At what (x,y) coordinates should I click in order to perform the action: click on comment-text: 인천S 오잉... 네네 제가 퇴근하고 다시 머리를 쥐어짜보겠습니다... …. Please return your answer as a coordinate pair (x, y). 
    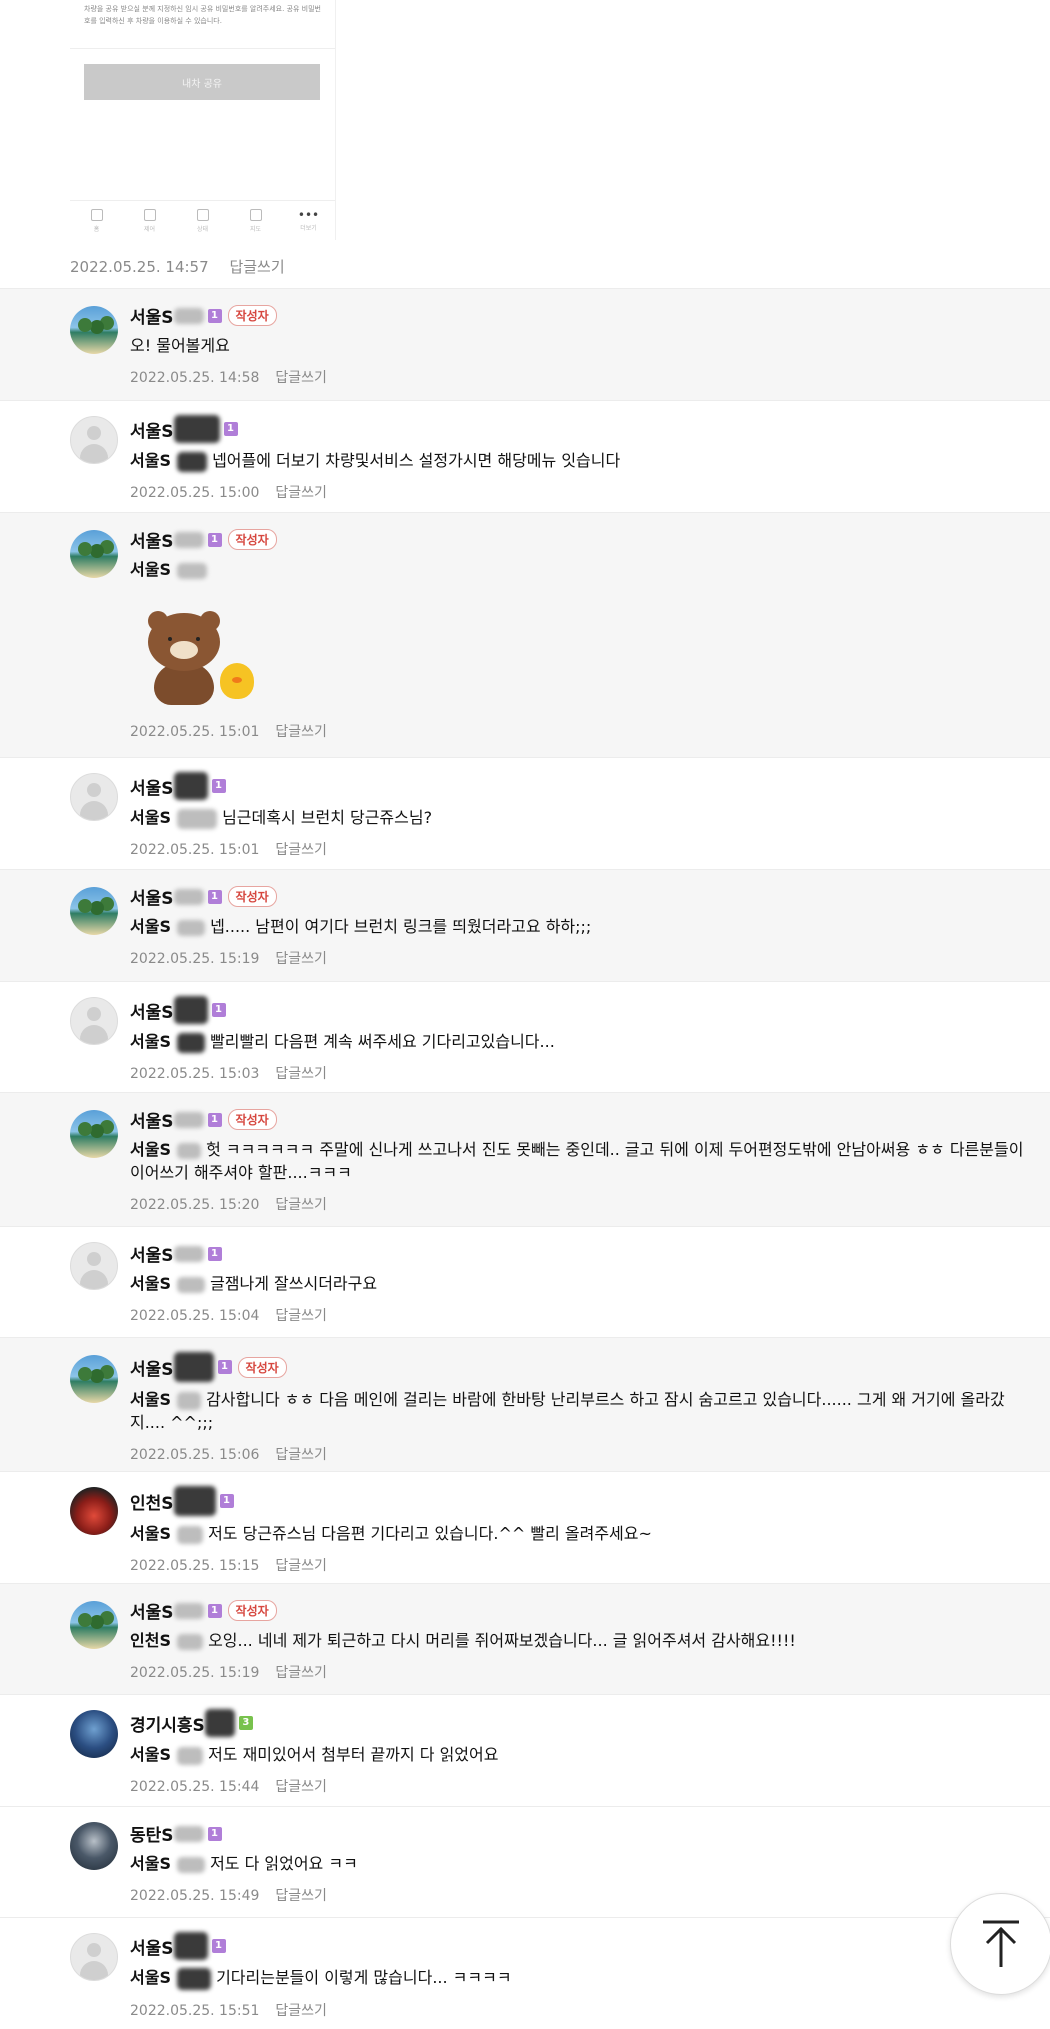
    Looking at the image, I should click on (463, 1640).